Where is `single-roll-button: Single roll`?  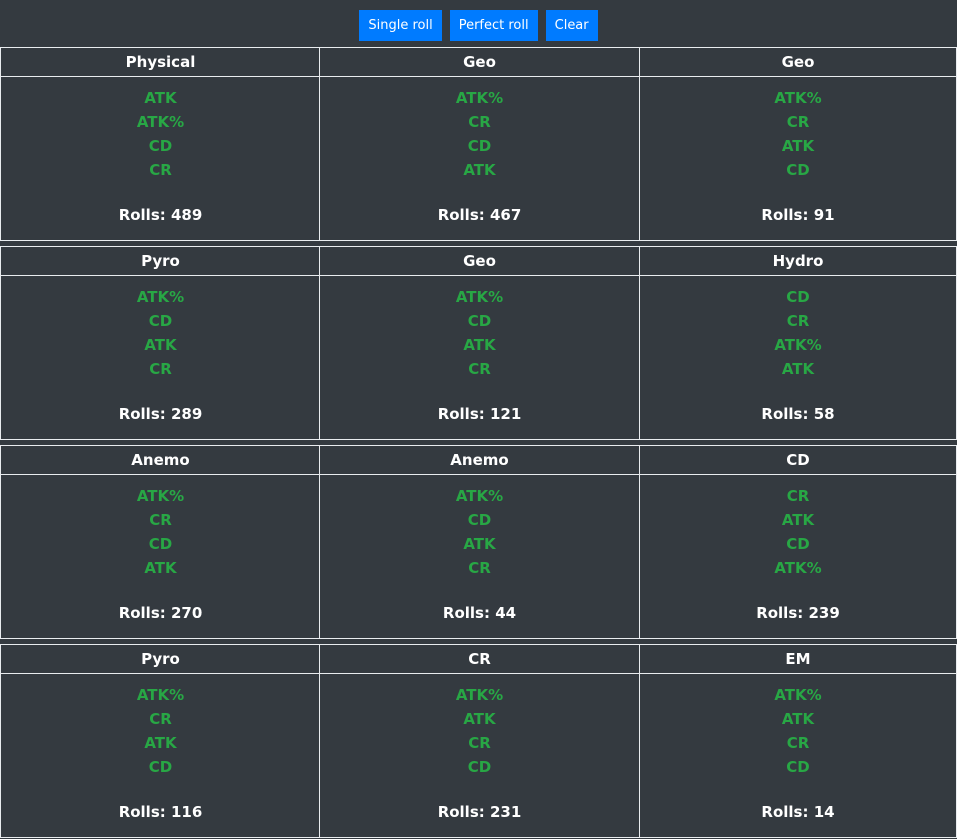 single-roll-button: Single roll is located at coordinates (400, 25).